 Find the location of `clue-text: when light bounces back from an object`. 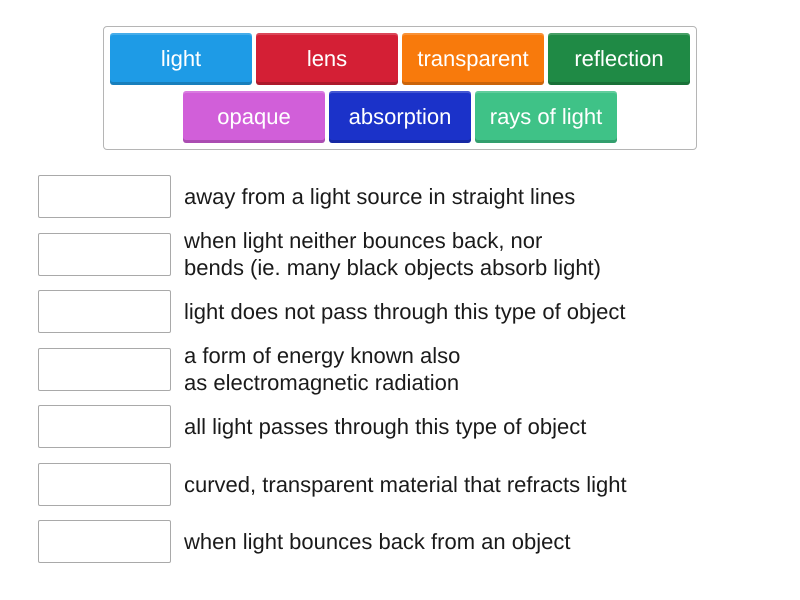

clue-text: when light bounces back from an object is located at coordinates (378, 541).